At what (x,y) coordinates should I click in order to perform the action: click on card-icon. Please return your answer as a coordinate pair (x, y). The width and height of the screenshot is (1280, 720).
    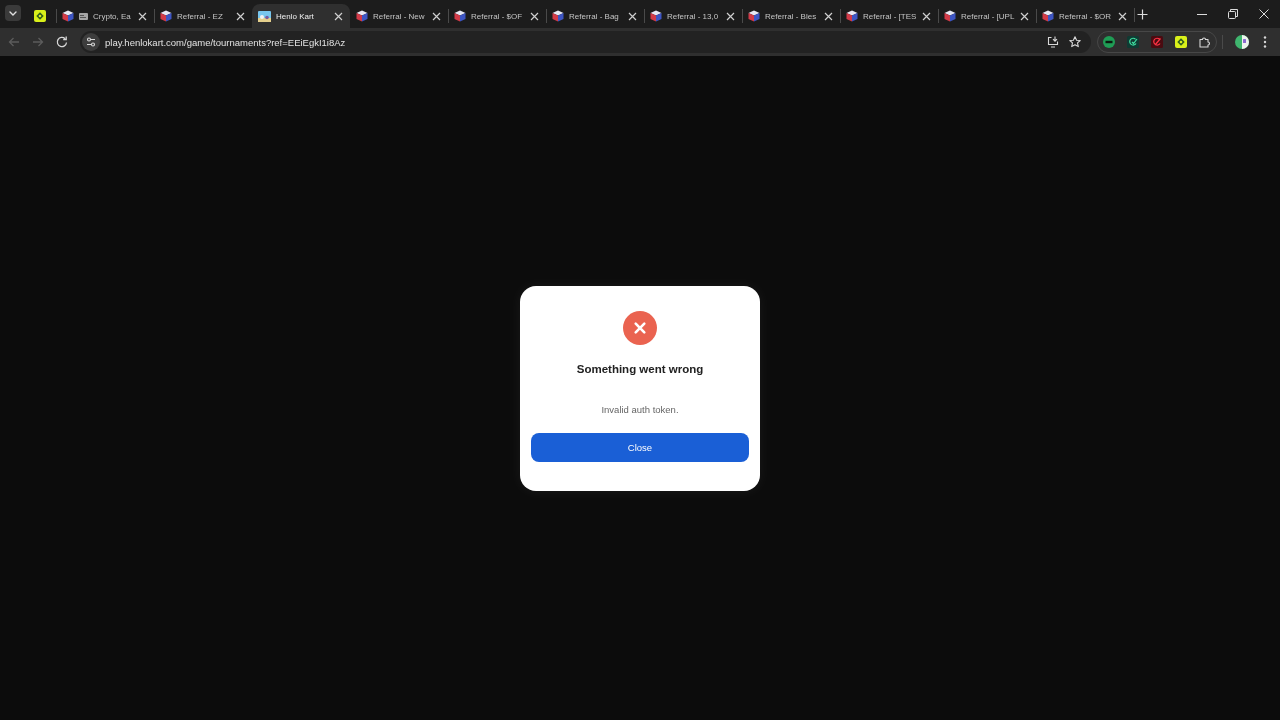
    Looking at the image, I should click on (83, 16).